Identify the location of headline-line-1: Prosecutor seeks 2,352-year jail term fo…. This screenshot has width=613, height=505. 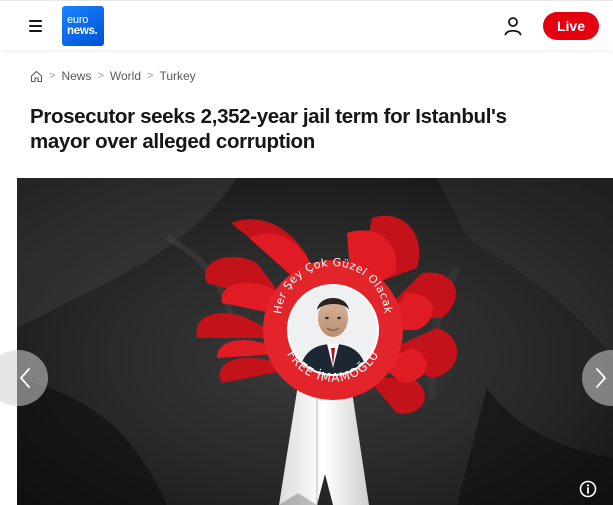
(268, 116).